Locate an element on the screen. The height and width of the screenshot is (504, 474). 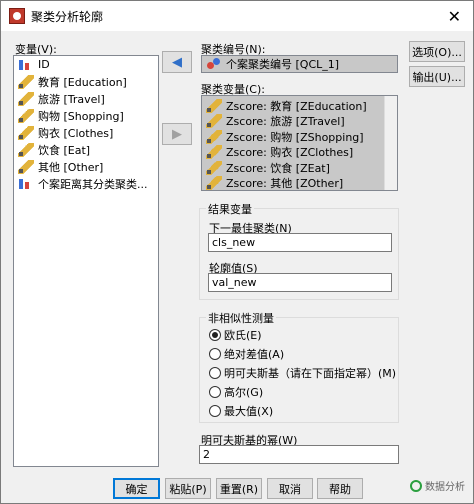
next-cluster-input: cls_new is located at coordinates (300, 242).